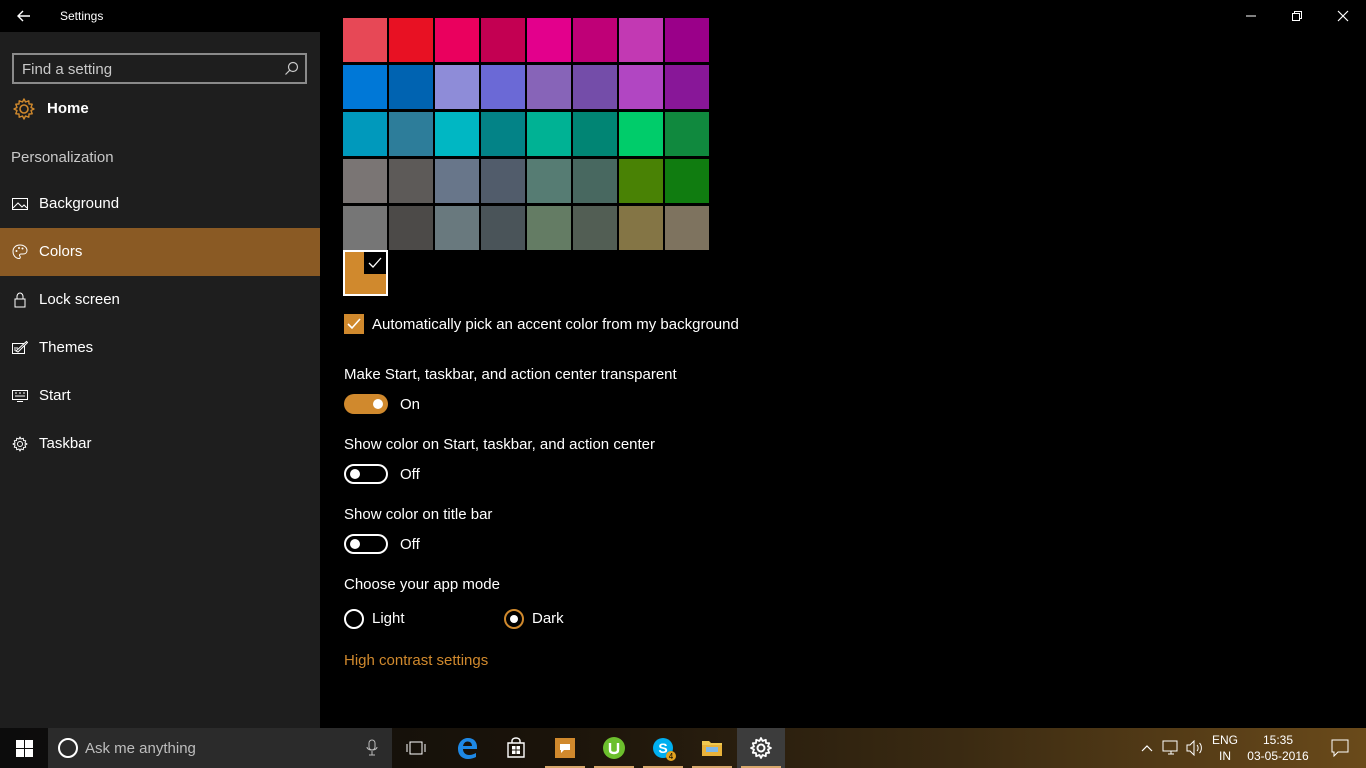 Image resolution: width=1366 pixels, height=768 pixels. I want to click on sidebar-item-themes: Themes, so click(160, 348).